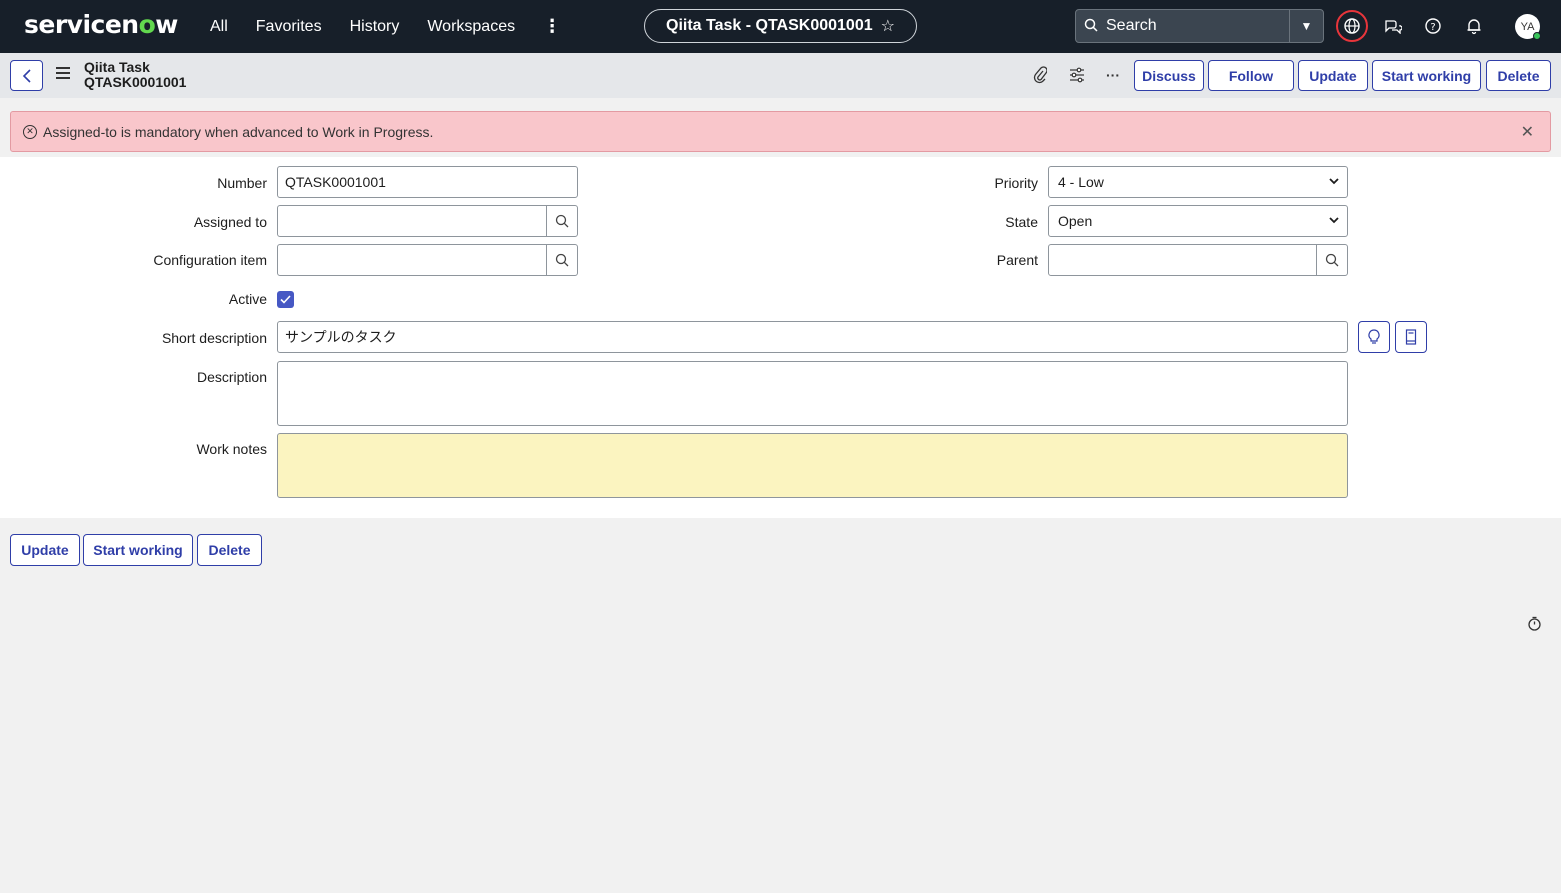 This screenshot has height=893, width=1561. Describe the element at coordinates (1306, 26) in the screenshot. I see `search-dropdown-chevron-icon: ▼` at that location.